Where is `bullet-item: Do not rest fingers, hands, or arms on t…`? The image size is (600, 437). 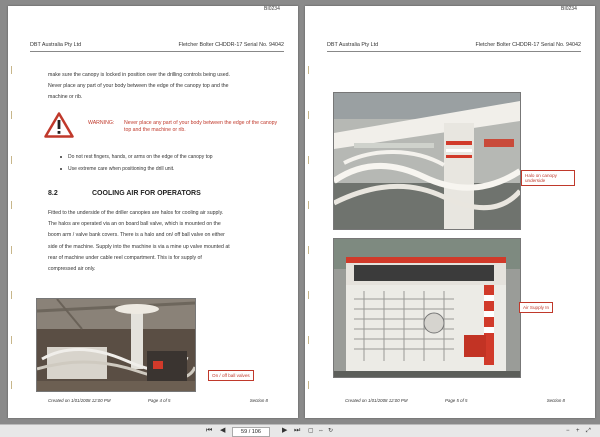
bullet-item: Do not rest fingers, hands, or arms on t… is located at coordinates (170, 160).